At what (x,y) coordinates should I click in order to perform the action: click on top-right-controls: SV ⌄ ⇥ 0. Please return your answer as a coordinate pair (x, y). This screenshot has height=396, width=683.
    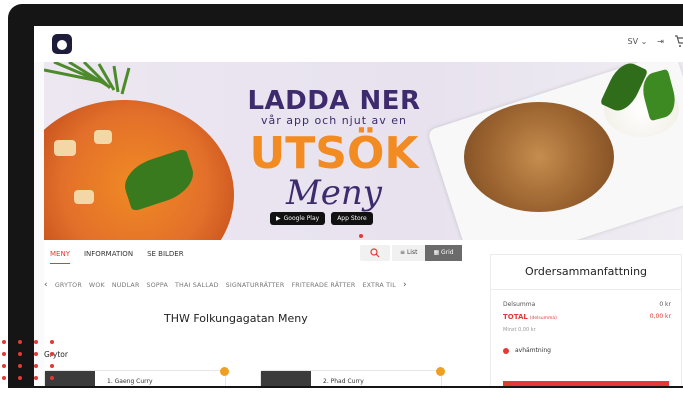
    Looking at the image, I should click on (655, 41).